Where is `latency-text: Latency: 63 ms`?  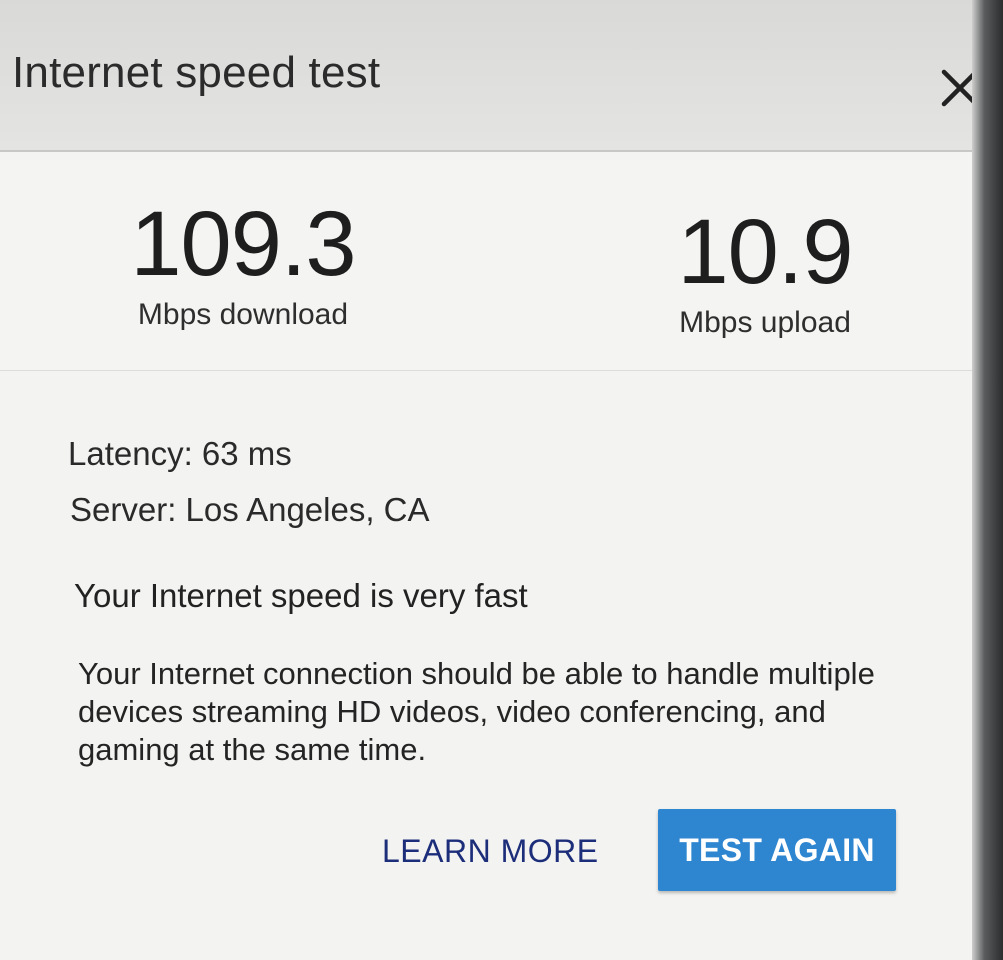
latency-text: Latency: 63 ms is located at coordinates (180, 453).